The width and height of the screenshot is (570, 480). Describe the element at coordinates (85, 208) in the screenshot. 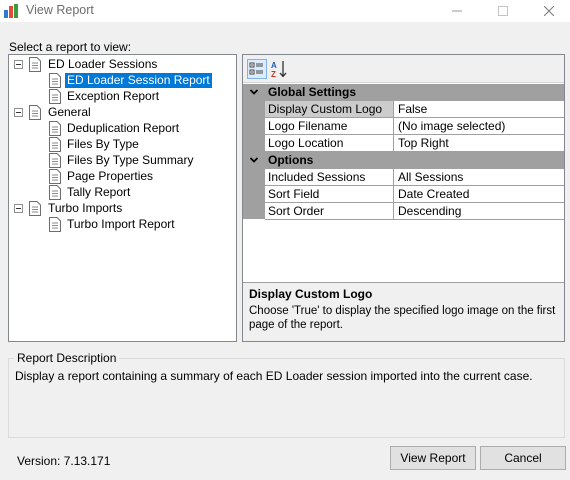

I see `tree-group-turbo-imports: Turbo Imports` at that location.